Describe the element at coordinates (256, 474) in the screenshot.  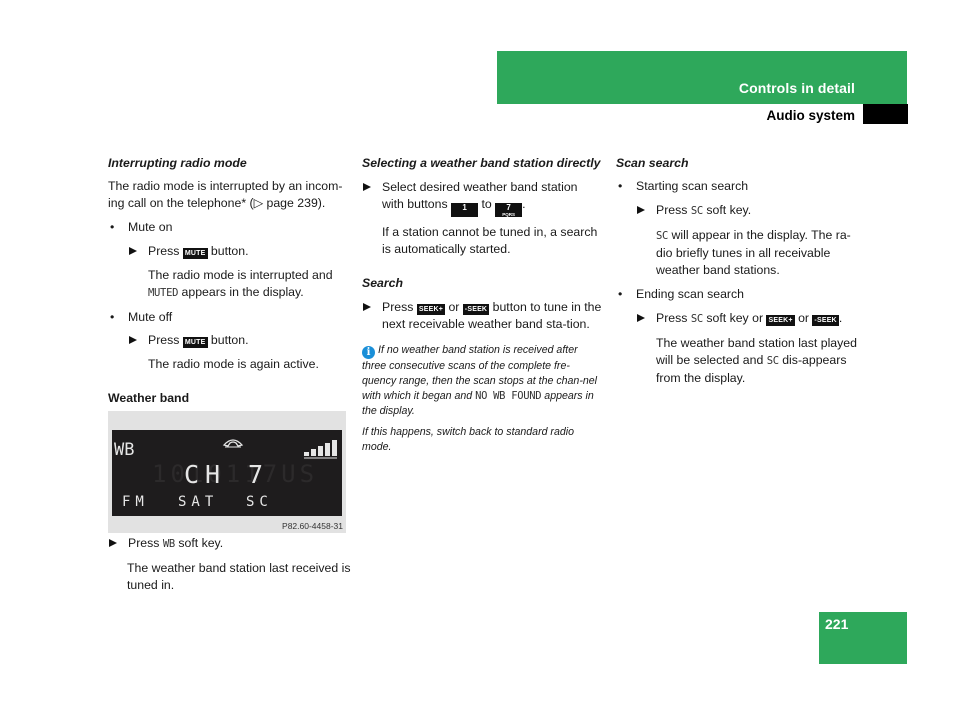
I see `channel-number: 7` at that location.